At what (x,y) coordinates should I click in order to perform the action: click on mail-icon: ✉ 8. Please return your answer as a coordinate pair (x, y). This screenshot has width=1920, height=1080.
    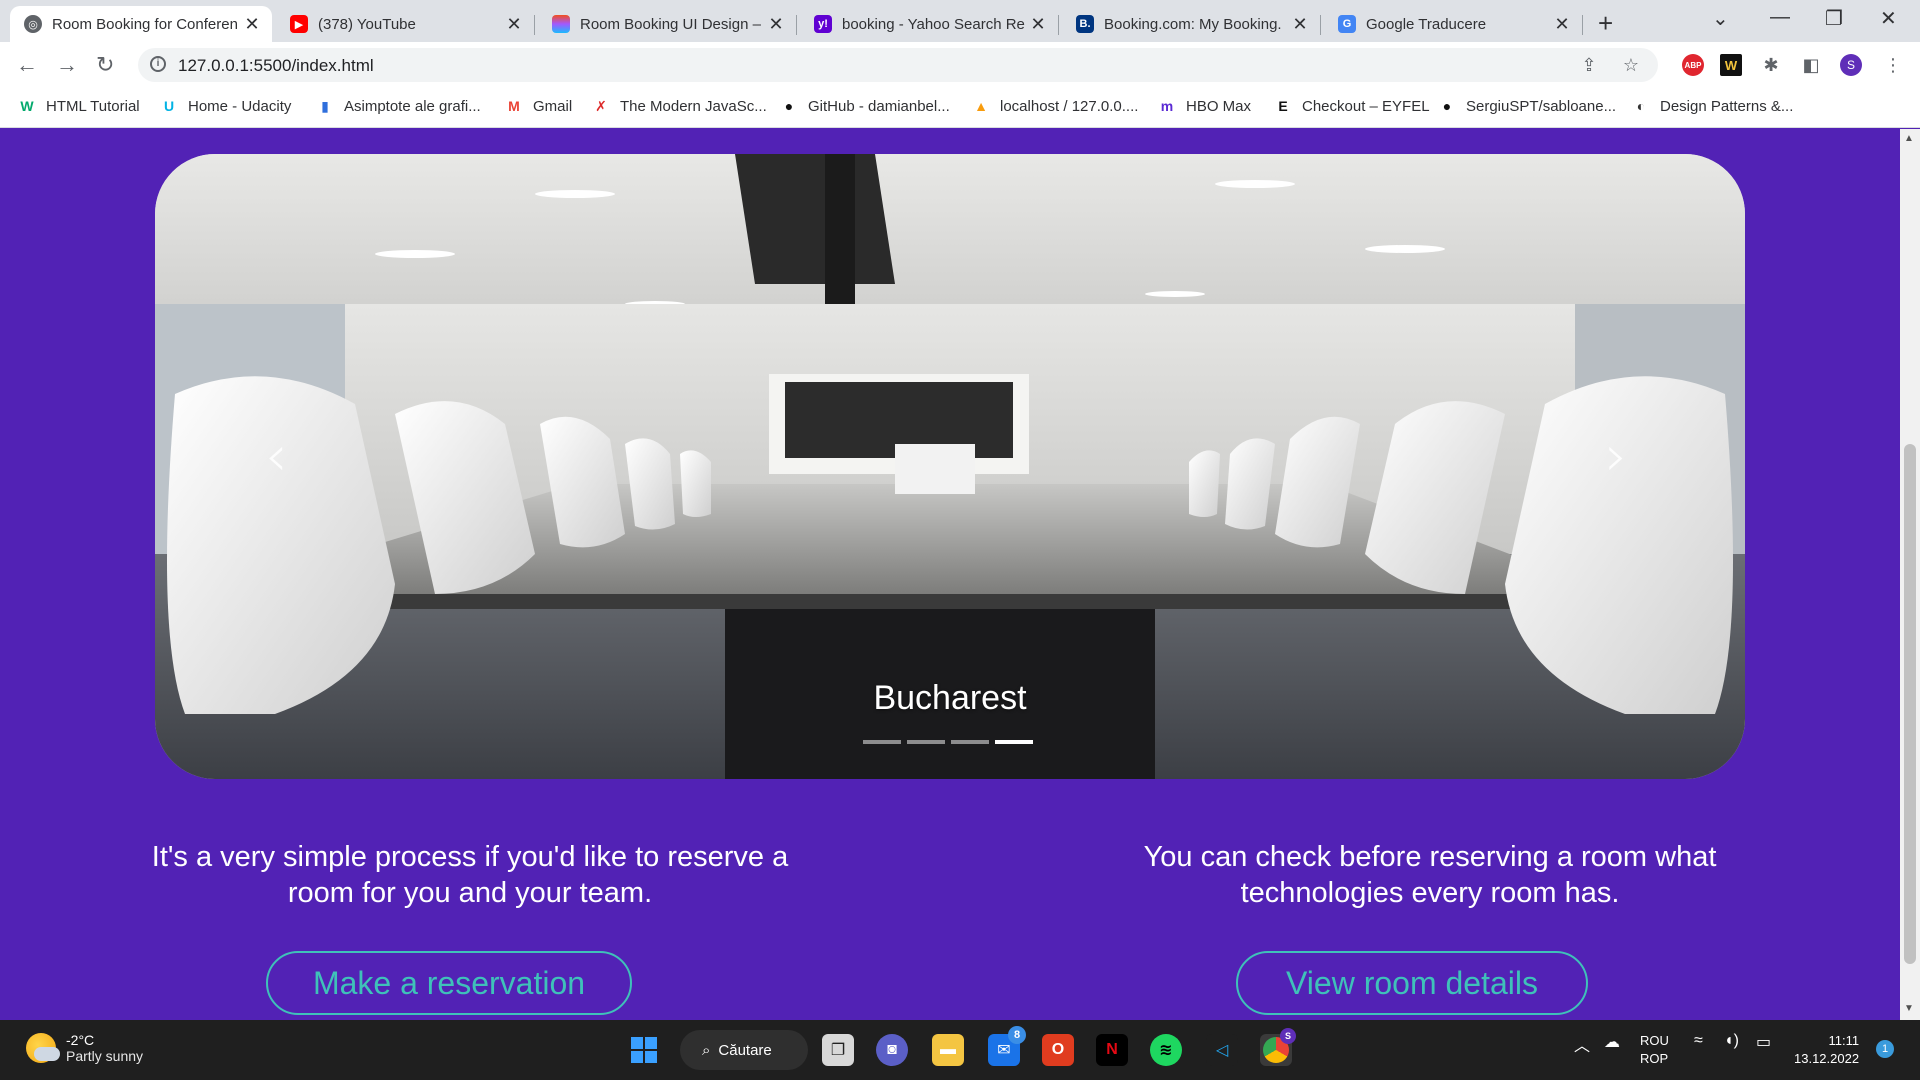
    Looking at the image, I should click on (1007, 1046).